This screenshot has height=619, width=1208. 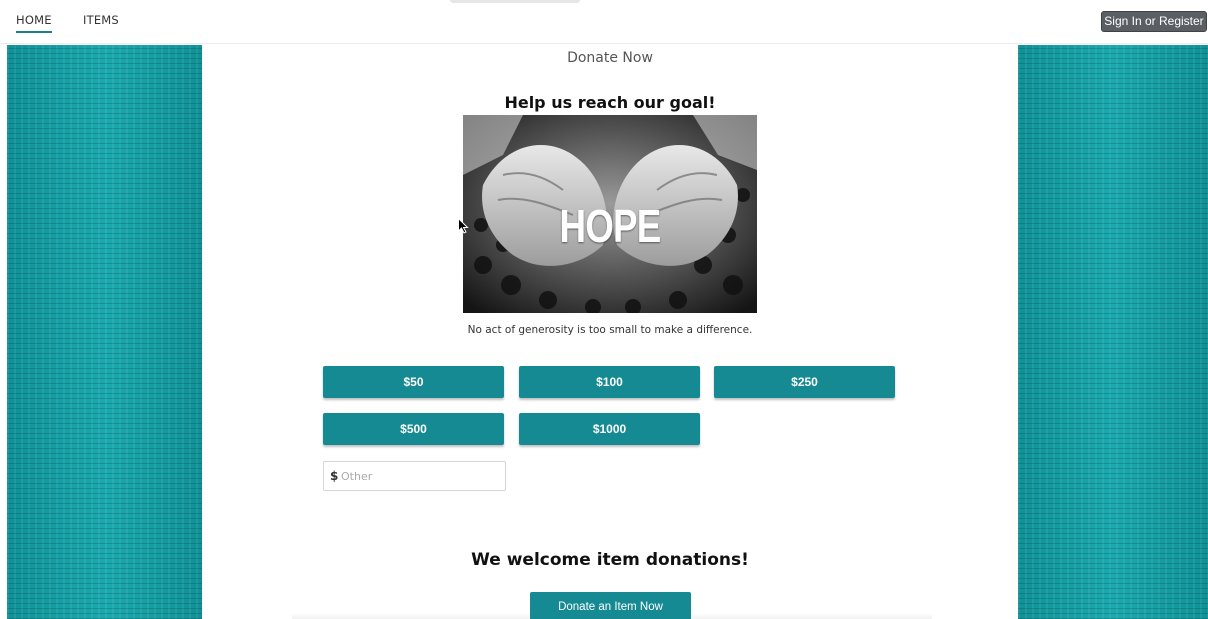 I want to click on top-edge-shadow, so click(x=515, y=1).